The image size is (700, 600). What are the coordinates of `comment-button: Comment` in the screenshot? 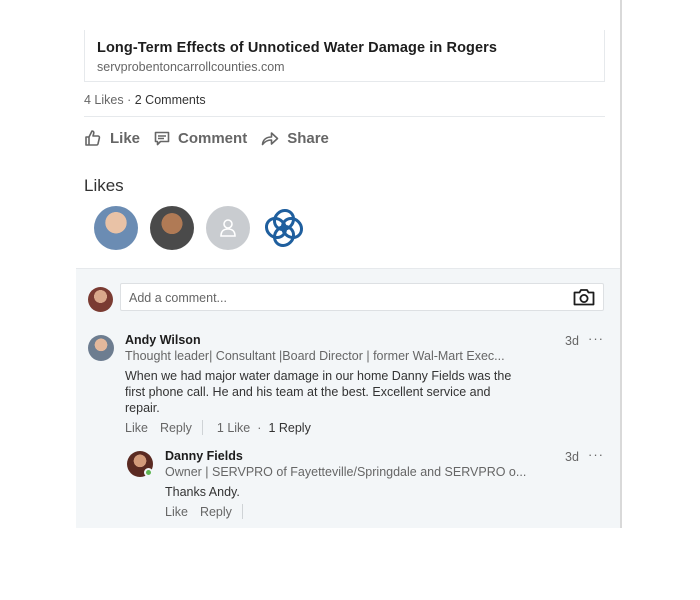 It's located at (200, 138).